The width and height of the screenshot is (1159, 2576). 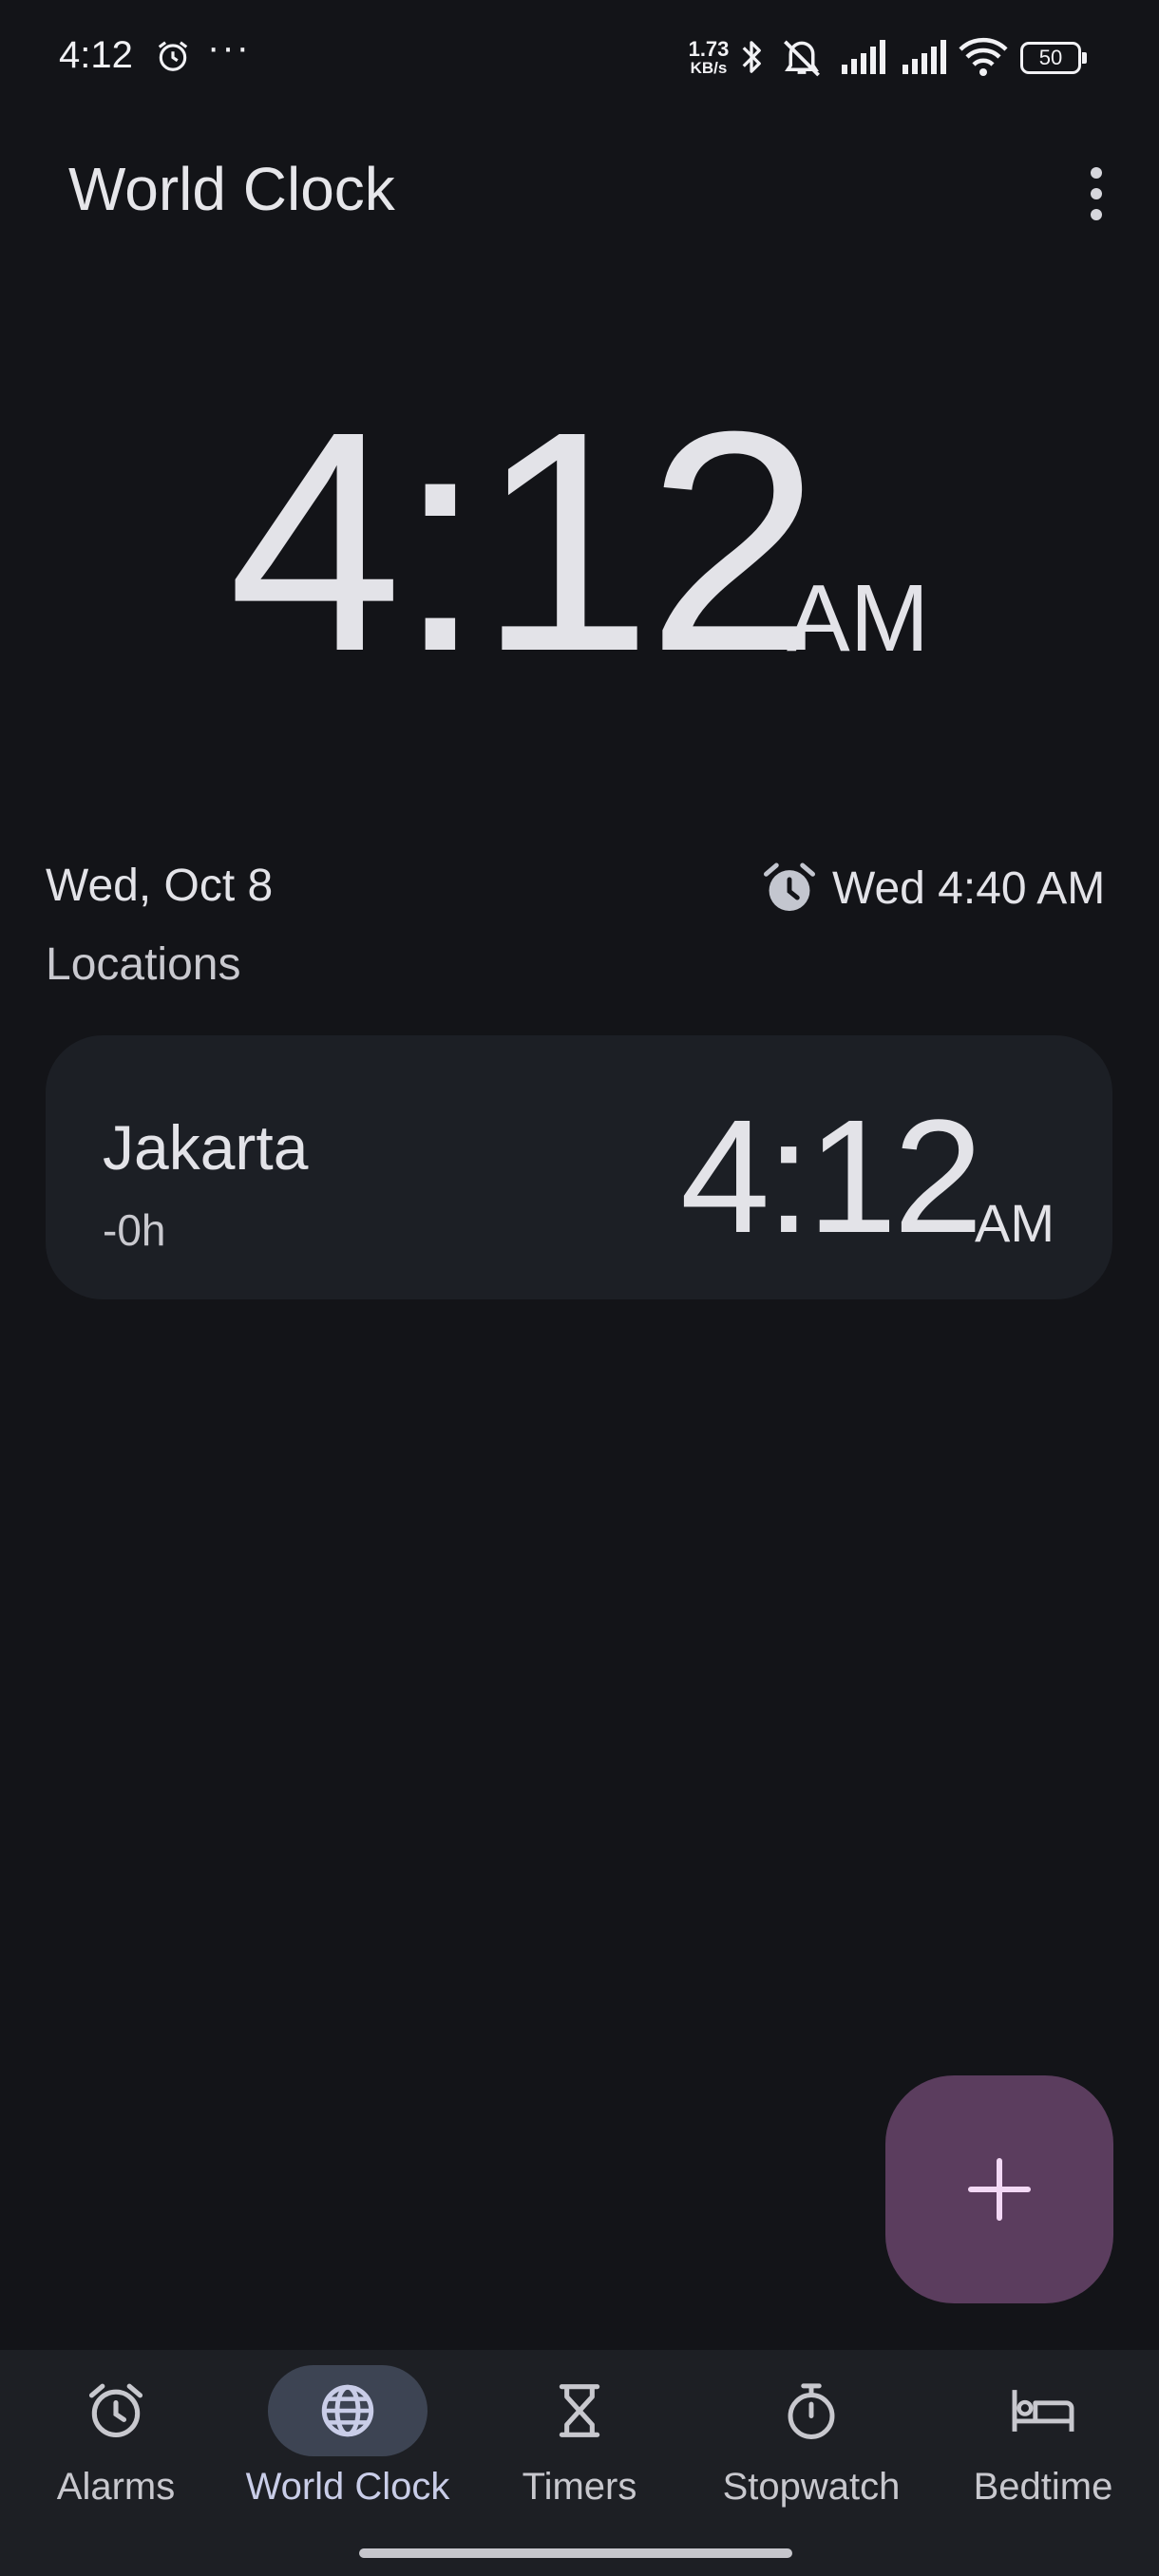 What do you see at coordinates (802, 58) in the screenshot?
I see `mute-icon` at bounding box center [802, 58].